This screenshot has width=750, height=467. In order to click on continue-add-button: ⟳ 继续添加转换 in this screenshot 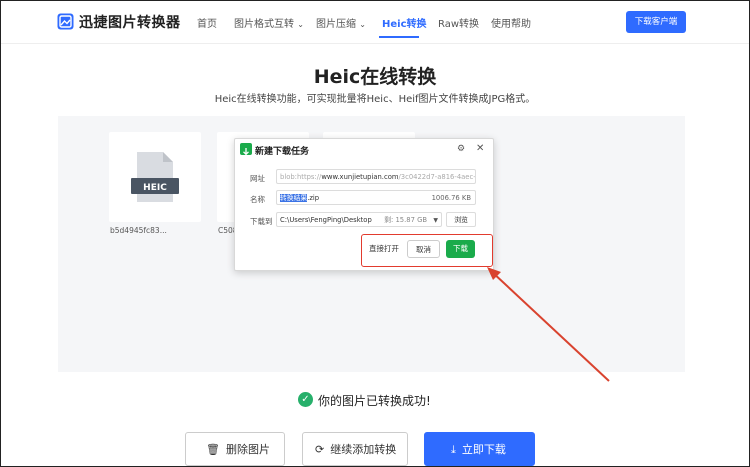, I will do `click(355, 449)`.